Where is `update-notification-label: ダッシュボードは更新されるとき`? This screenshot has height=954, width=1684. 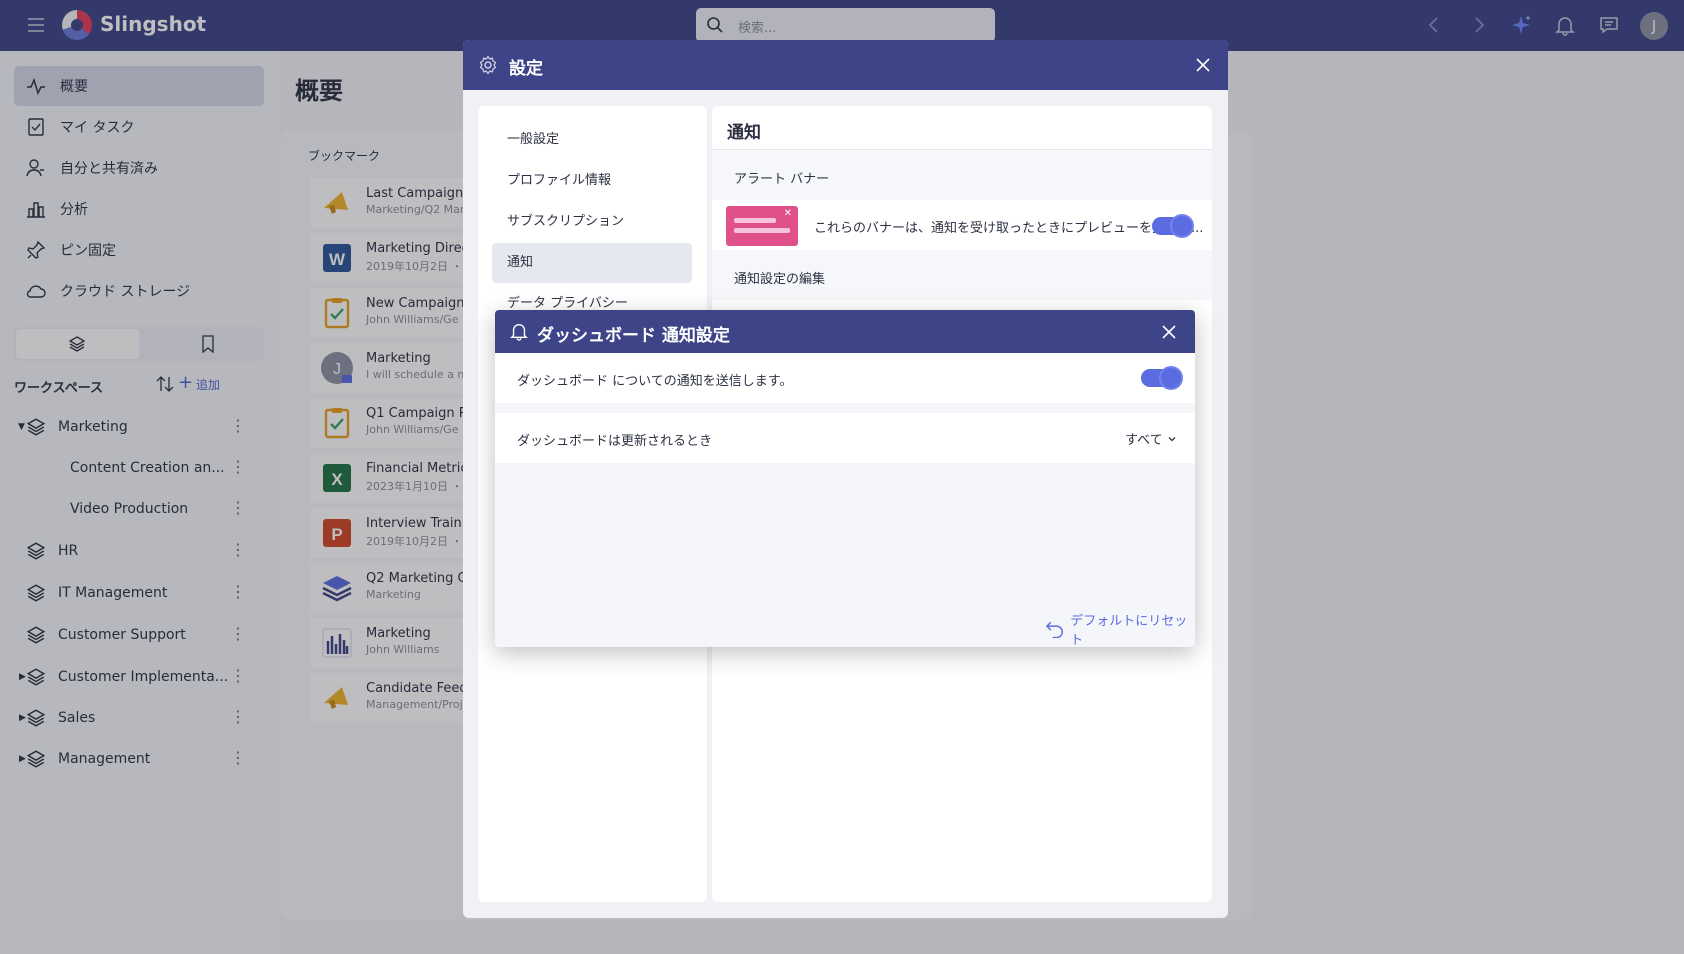
update-notification-label: ダッシュボードは更新されるとき is located at coordinates (615, 441).